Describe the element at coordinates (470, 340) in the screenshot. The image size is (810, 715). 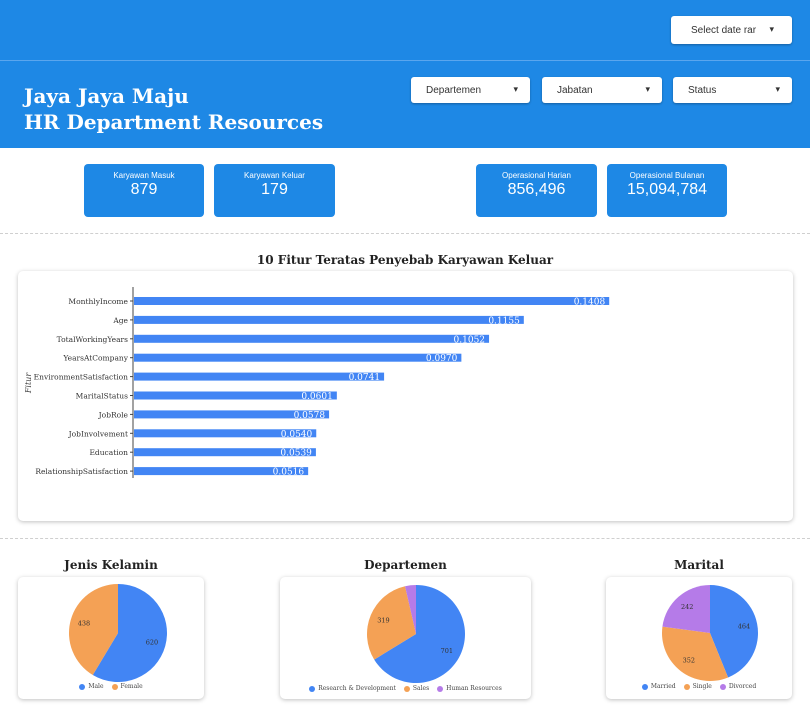
I see `bar-value-label: 0.1052` at that location.